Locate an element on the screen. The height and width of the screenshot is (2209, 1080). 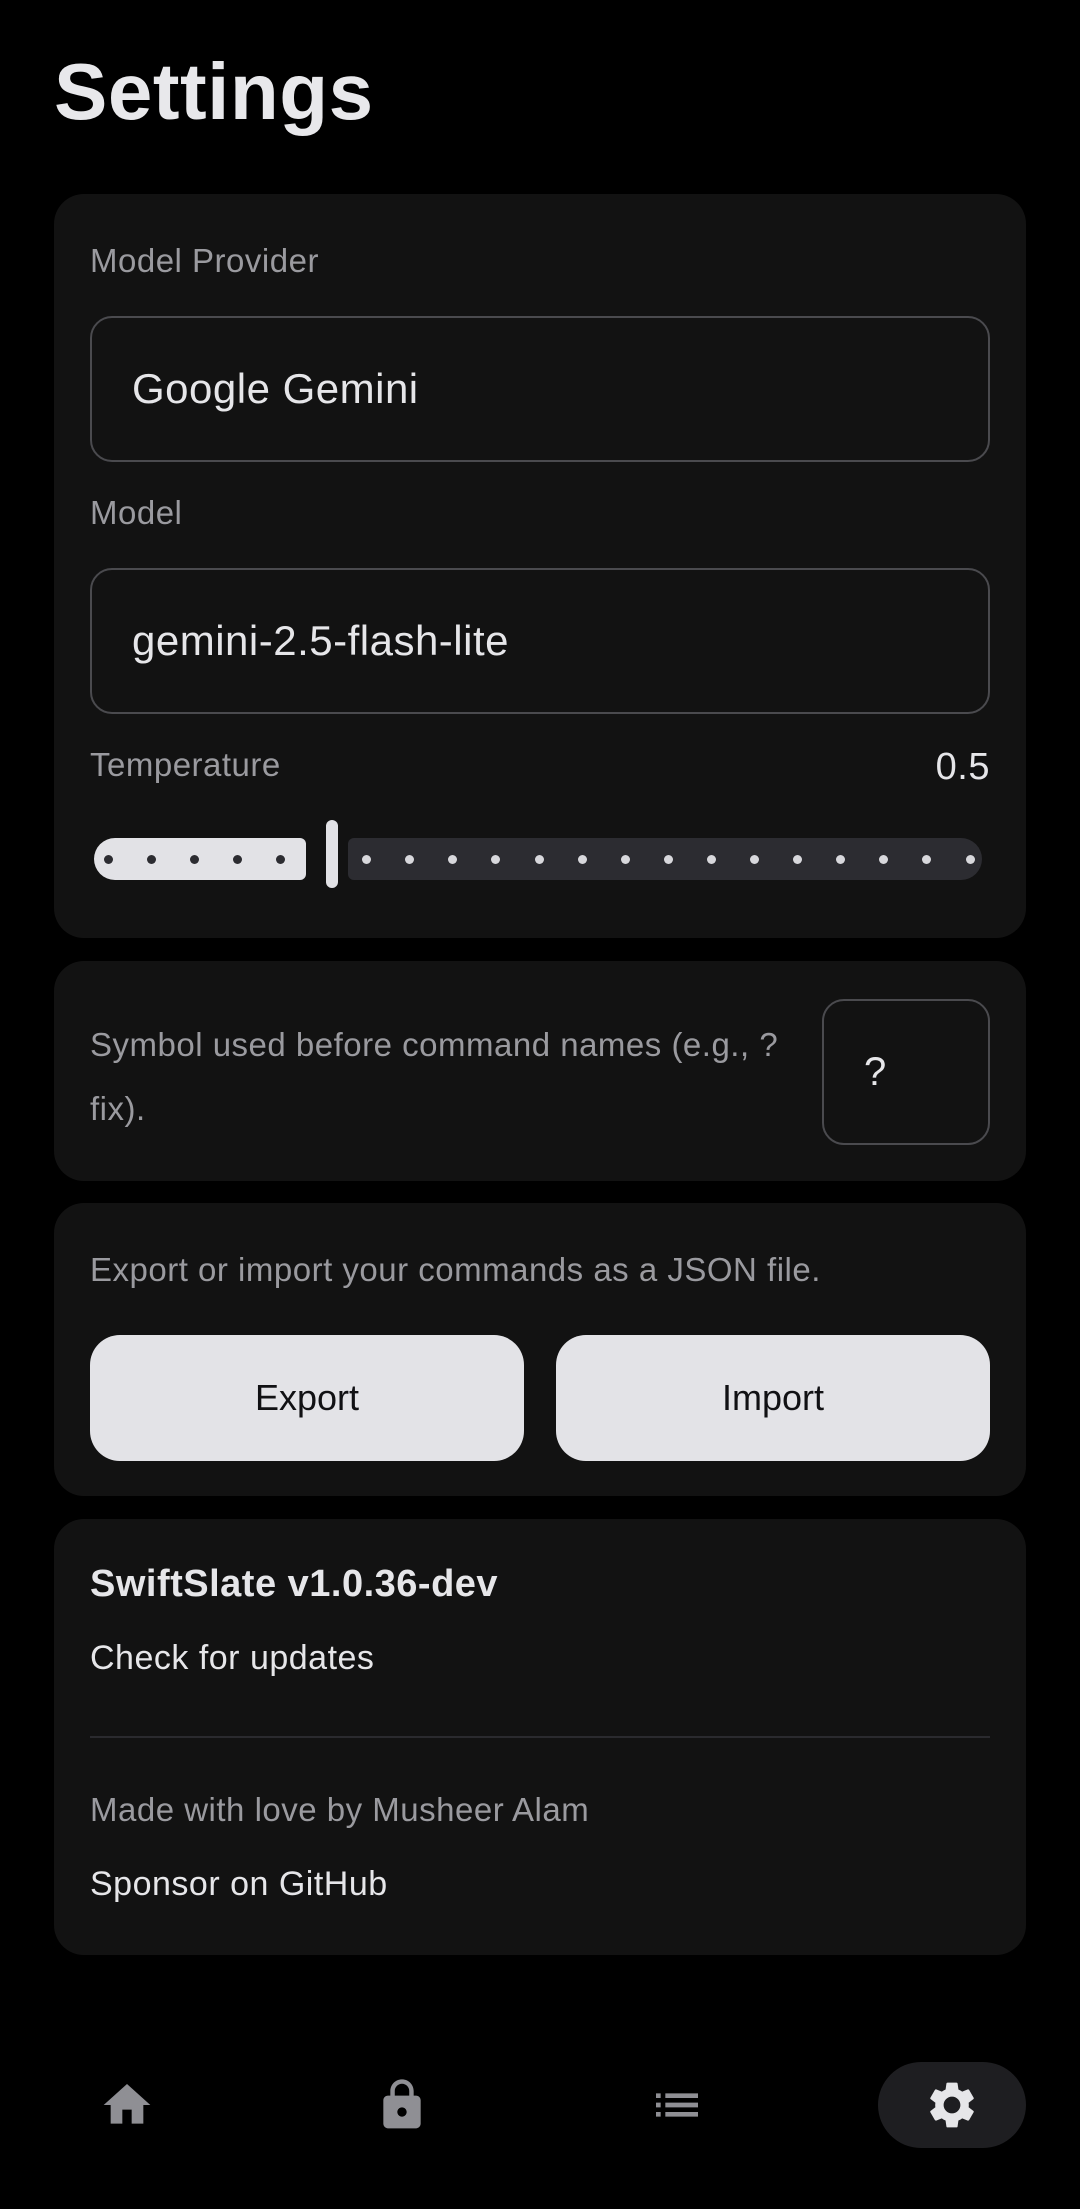
export-button: Export is located at coordinates (307, 1398).